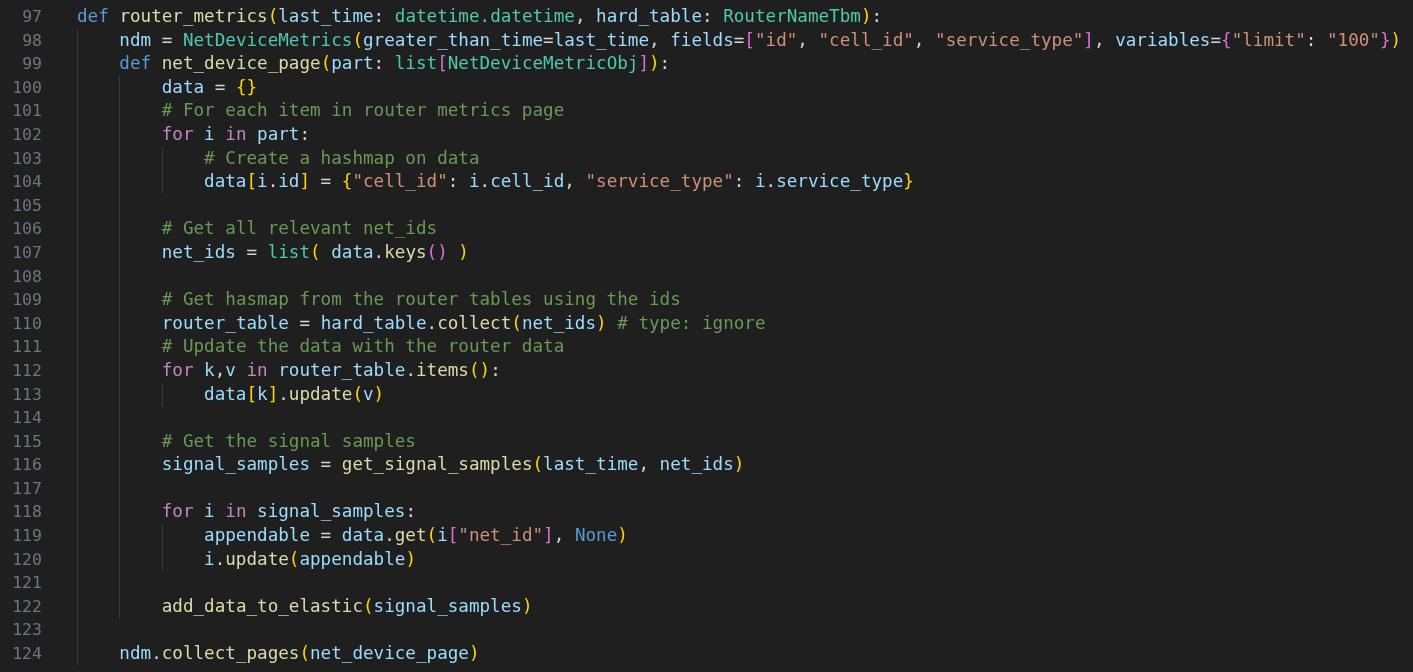 The height and width of the screenshot is (672, 1413). Describe the element at coordinates (26, 418) in the screenshot. I see `line-number: 114` at that location.